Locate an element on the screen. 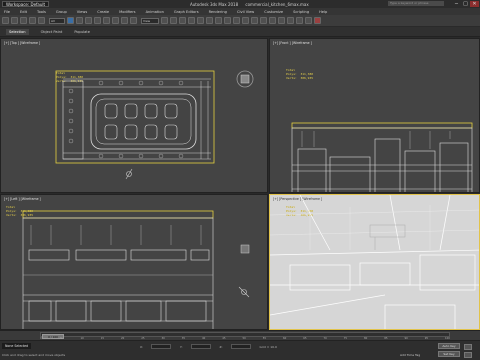 Image resolution: width=480 pixels, height=360 pixels. file-name: commercial_kitchen_6max.max is located at coordinates (277, 4).